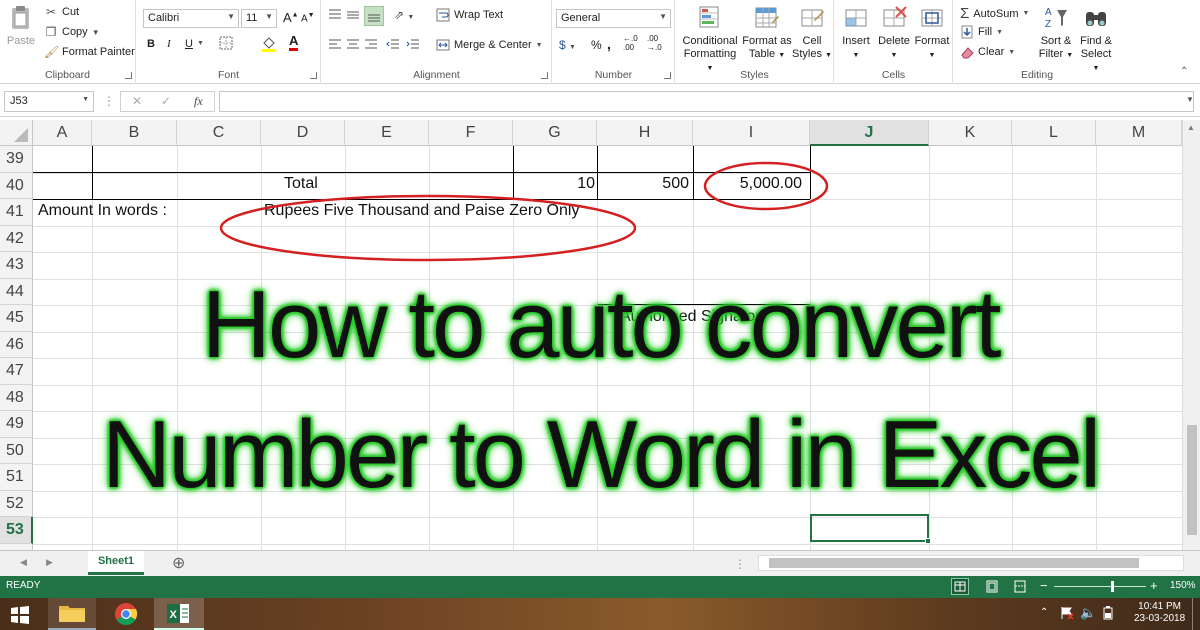  What do you see at coordinates (1088, 613) in the screenshot?
I see `volume-icon: 🔈` at bounding box center [1088, 613].